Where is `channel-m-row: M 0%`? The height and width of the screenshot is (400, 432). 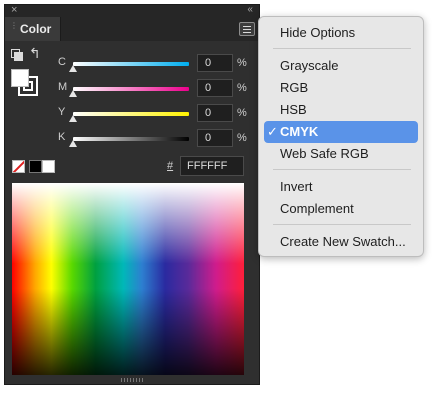 channel-m-row: M 0% is located at coordinates (133, 90).